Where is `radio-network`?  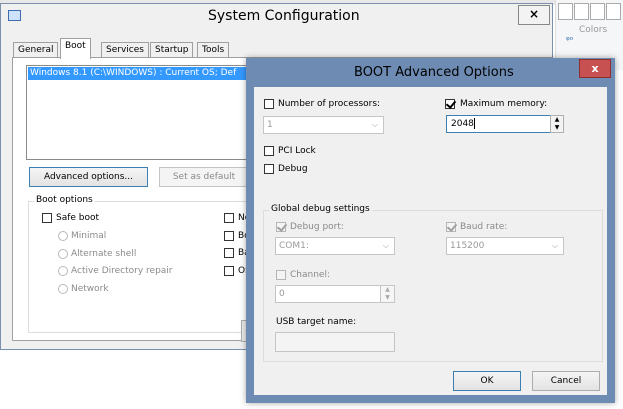 radio-network is located at coordinates (63, 289).